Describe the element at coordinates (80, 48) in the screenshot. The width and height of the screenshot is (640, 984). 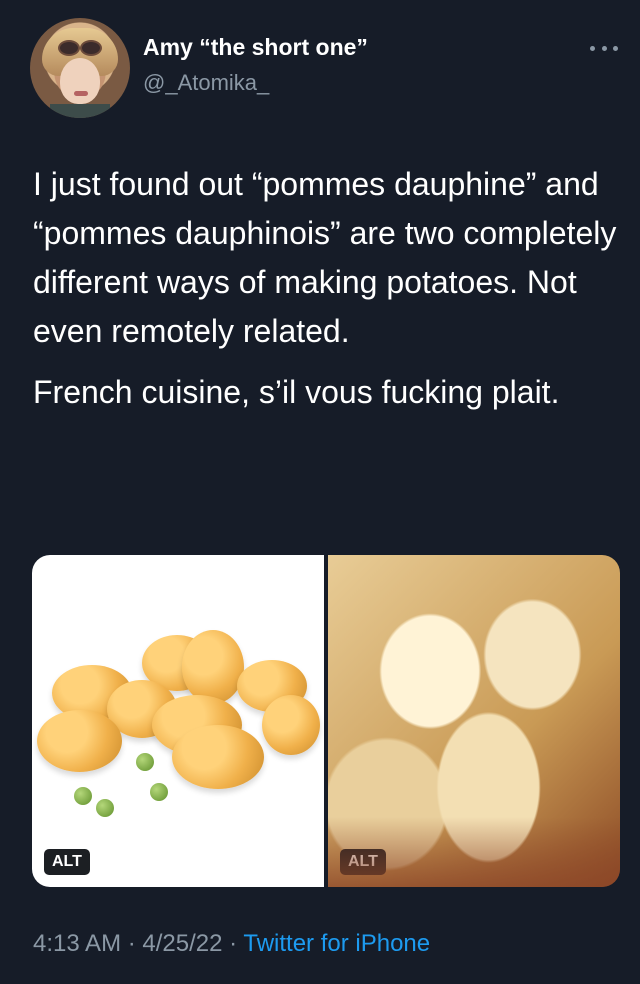
I see `avatar-sunglasses` at that location.